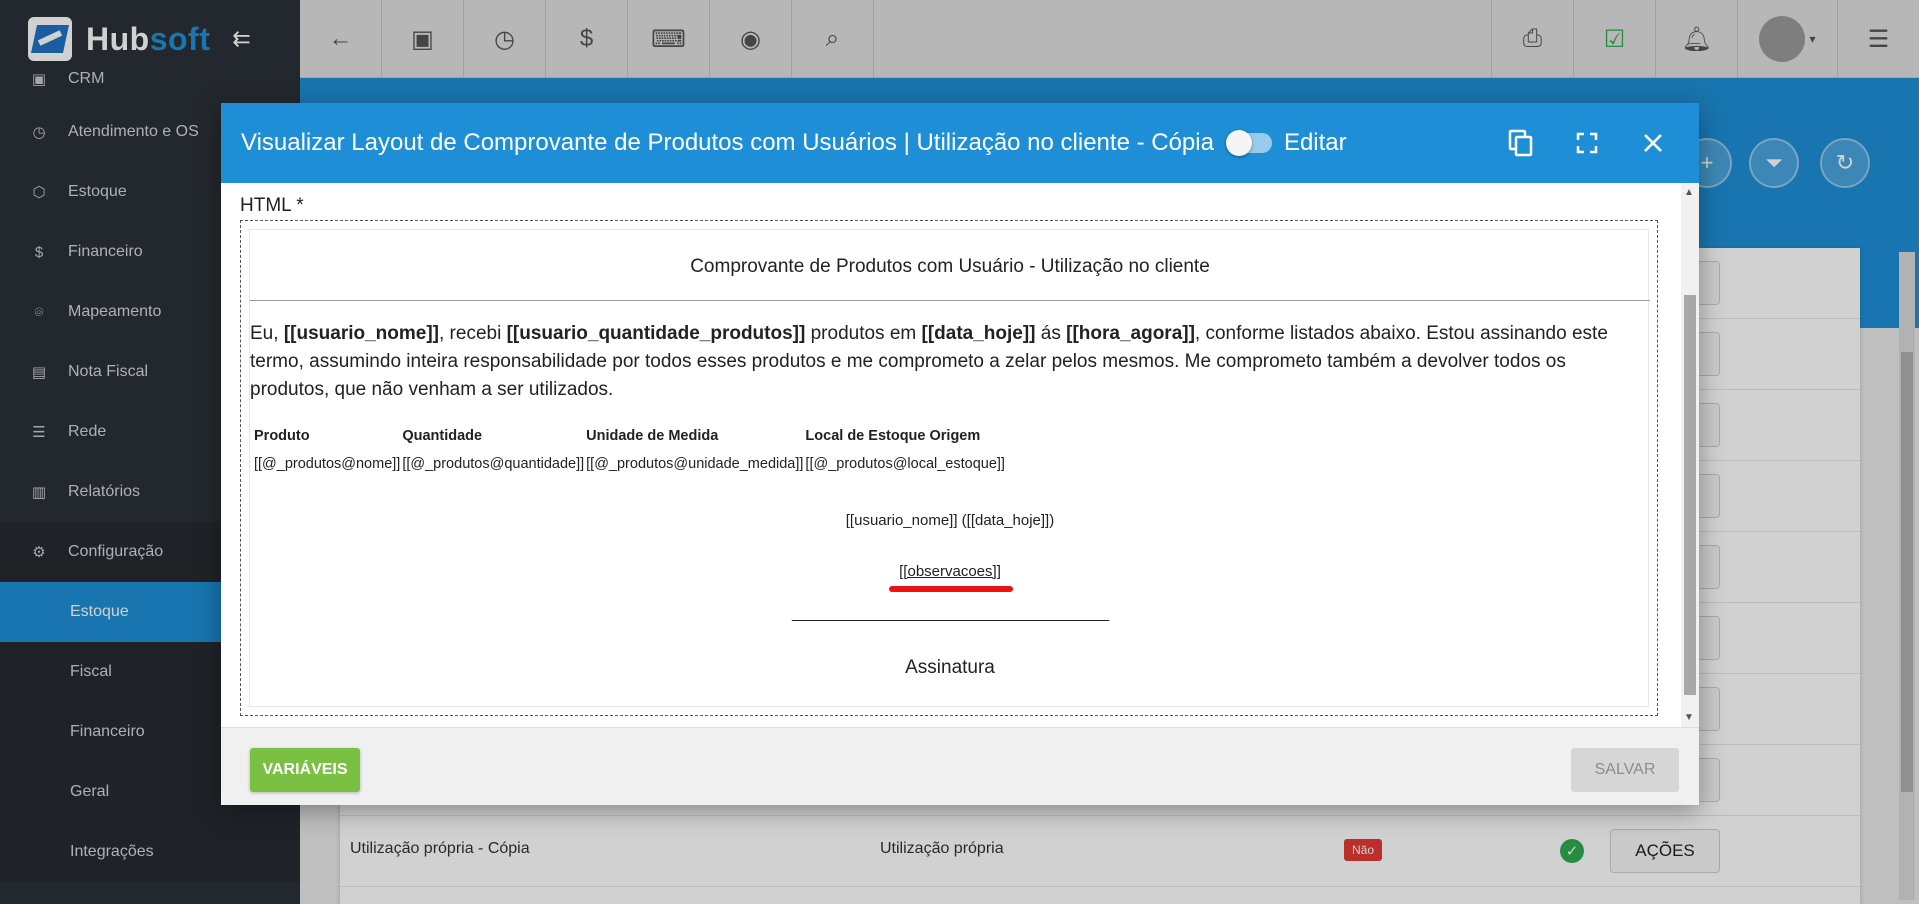  I want to click on table-cell: [[@_produtos@local_estoque]], so click(905, 464).